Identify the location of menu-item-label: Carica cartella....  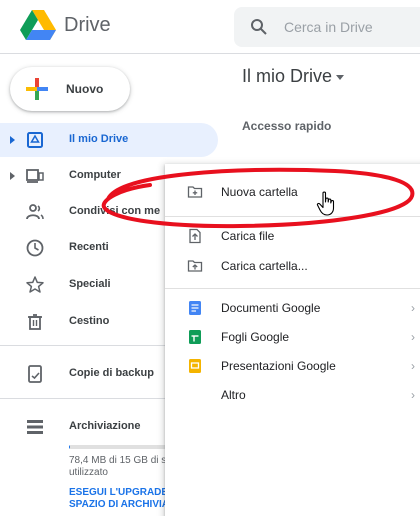
(264, 266).